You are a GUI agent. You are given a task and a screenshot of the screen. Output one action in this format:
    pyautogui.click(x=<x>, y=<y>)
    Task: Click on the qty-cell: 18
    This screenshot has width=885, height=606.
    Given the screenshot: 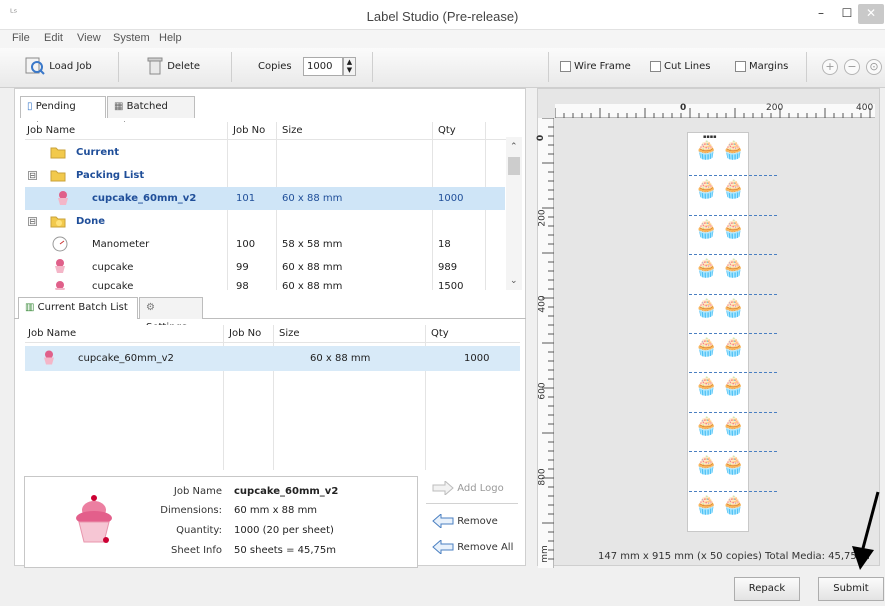 What is the action you would take?
    pyautogui.click(x=444, y=244)
    